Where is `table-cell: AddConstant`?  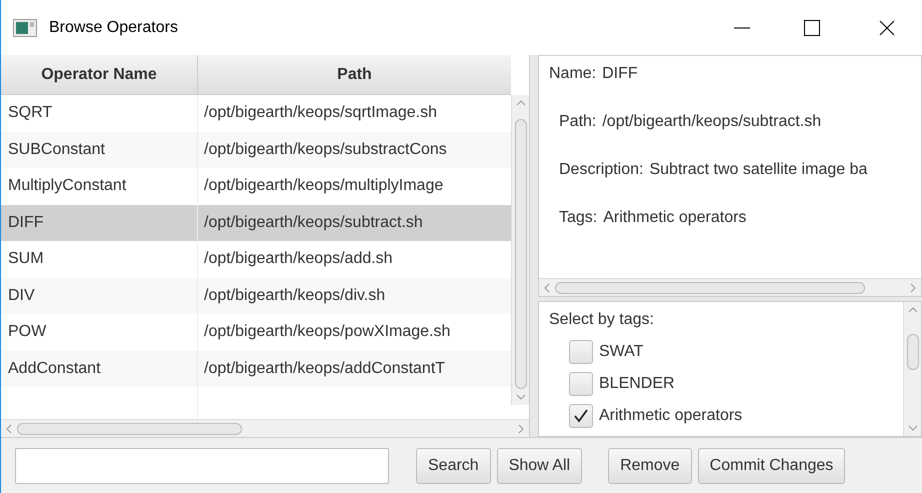
table-cell: AddConstant is located at coordinates (99, 368).